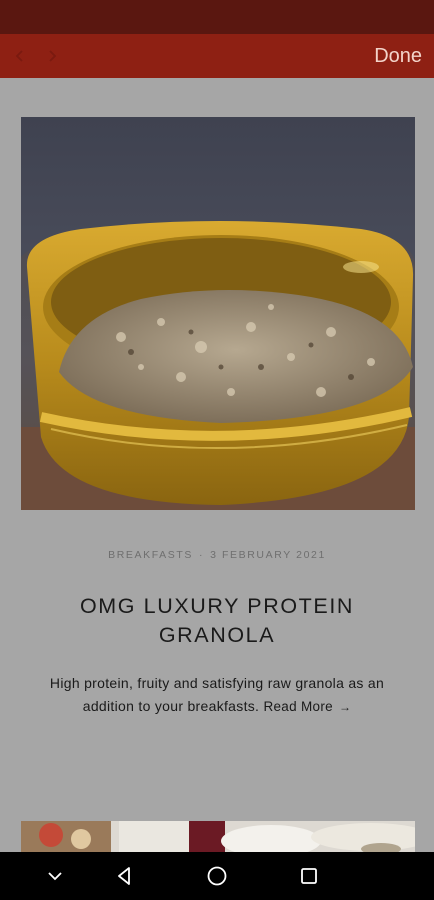 The height and width of the screenshot is (900, 434). Describe the element at coordinates (345, 707) in the screenshot. I see `arrow-right-icon: →` at that location.